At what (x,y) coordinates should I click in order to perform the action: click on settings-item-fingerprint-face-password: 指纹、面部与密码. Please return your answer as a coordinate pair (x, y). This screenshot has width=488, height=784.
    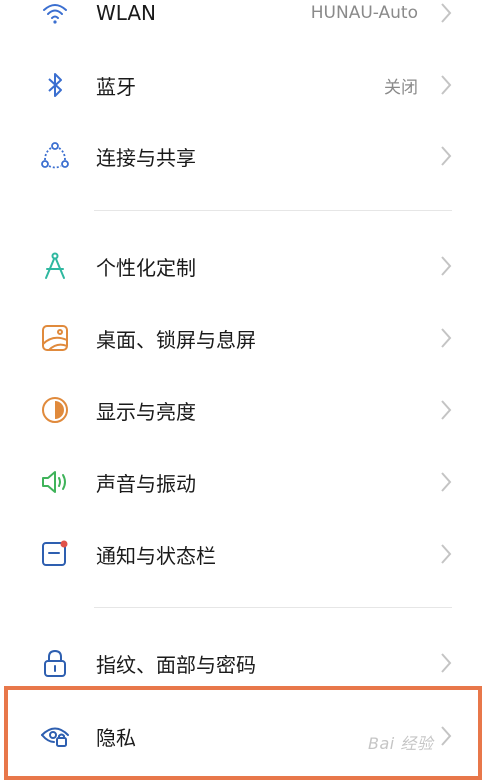
    Looking at the image, I should click on (244, 663).